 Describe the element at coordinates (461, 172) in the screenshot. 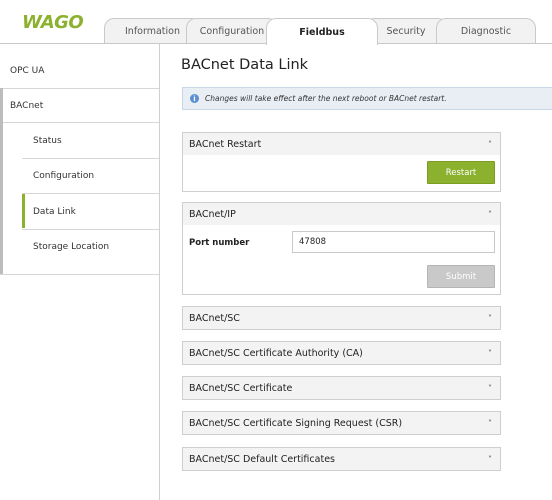

I see `restart-button: Restart` at that location.